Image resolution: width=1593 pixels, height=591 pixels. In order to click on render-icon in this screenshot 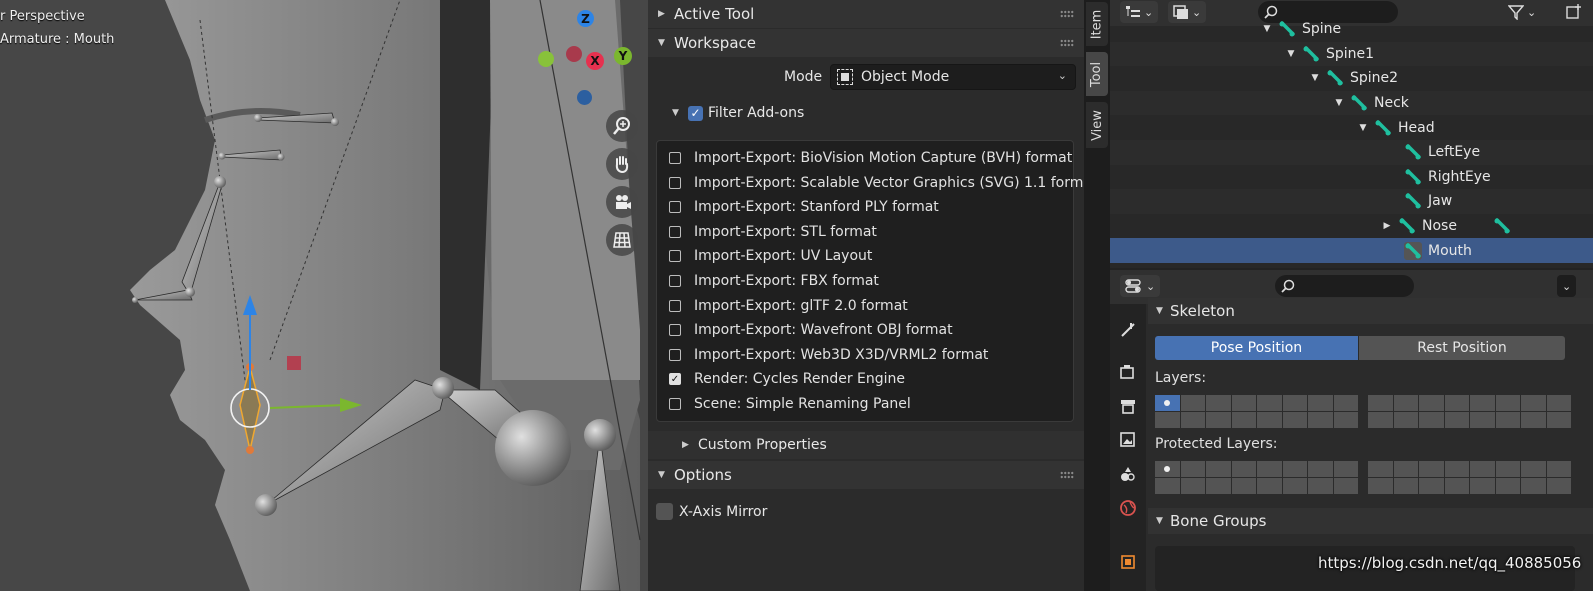, I will do `click(1128, 372)`.